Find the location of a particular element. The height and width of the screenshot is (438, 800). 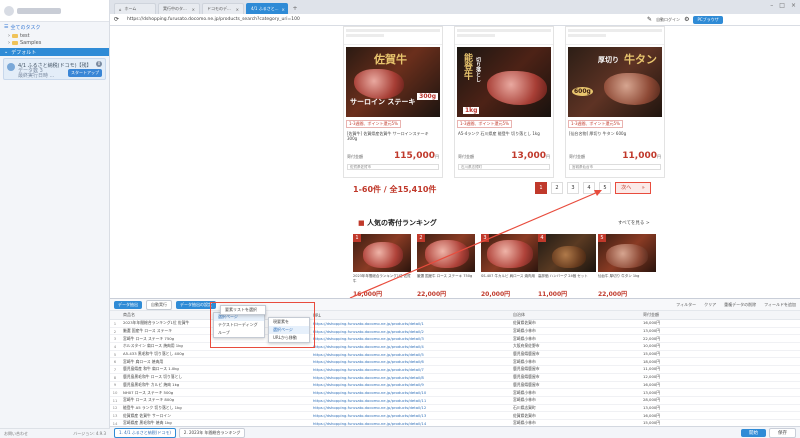

page-4: 4 is located at coordinates (589, 188).